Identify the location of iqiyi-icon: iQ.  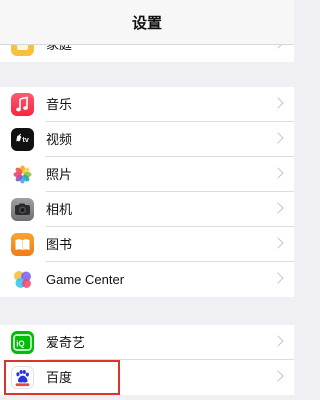
(22, 342).